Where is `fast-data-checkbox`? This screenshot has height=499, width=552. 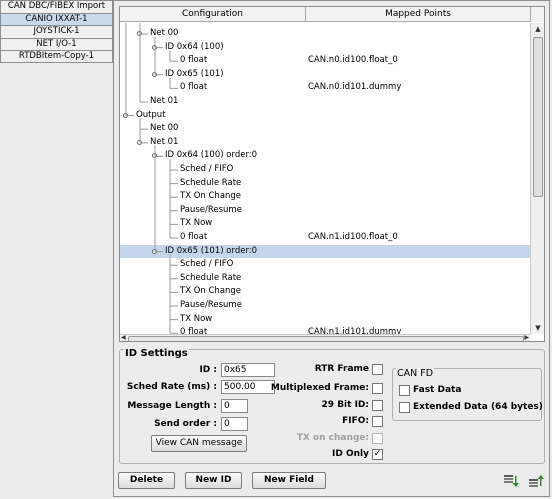 fast-data-checkbox is located at coordinates (404, 390).